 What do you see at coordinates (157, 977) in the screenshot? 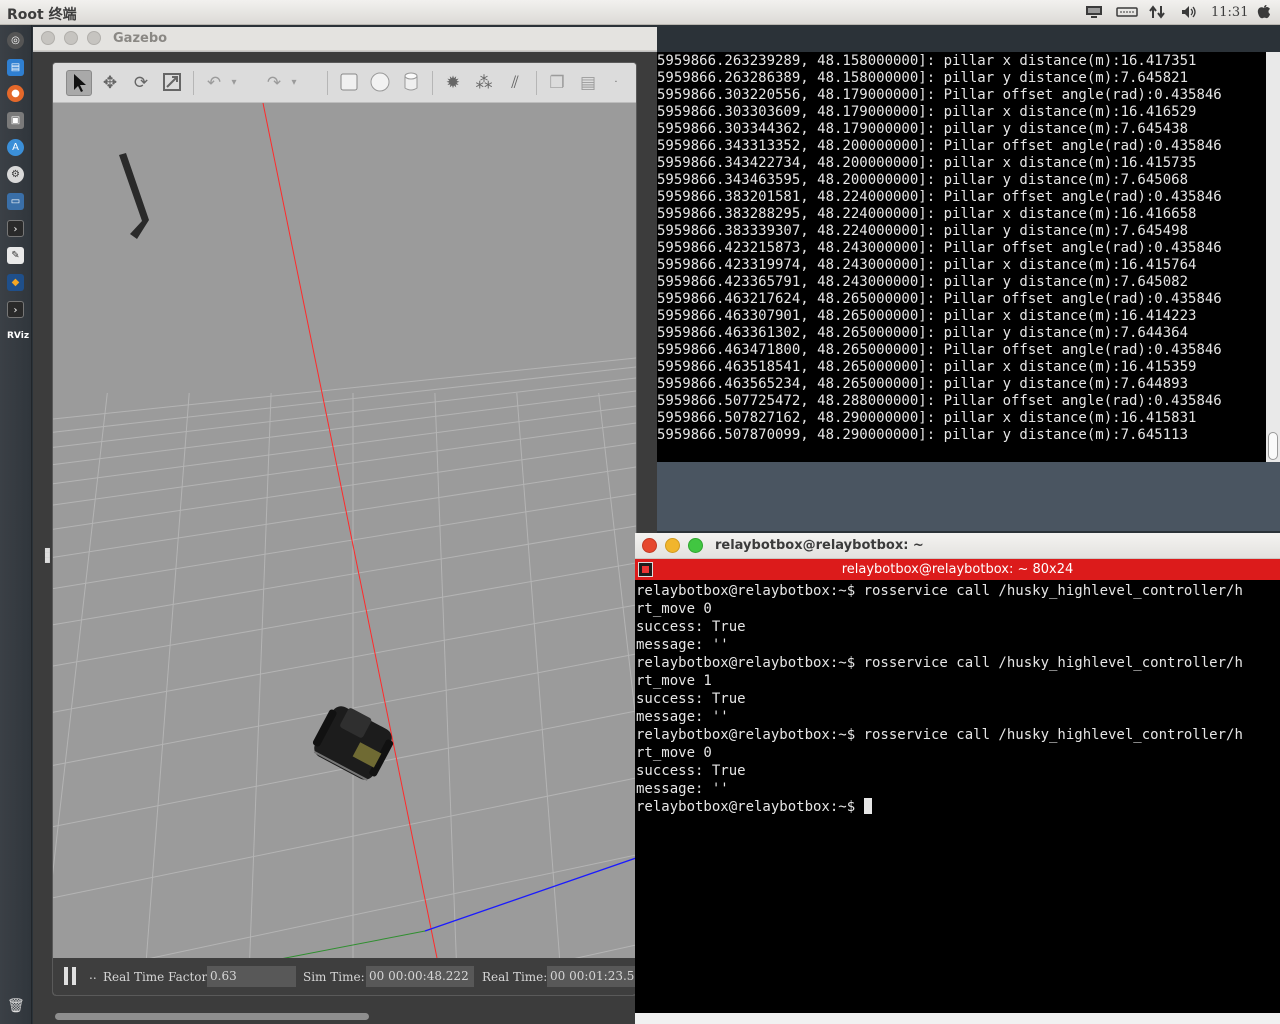
I see `rtf-label: Real Time Factor:` at bounding box center [157, 977].